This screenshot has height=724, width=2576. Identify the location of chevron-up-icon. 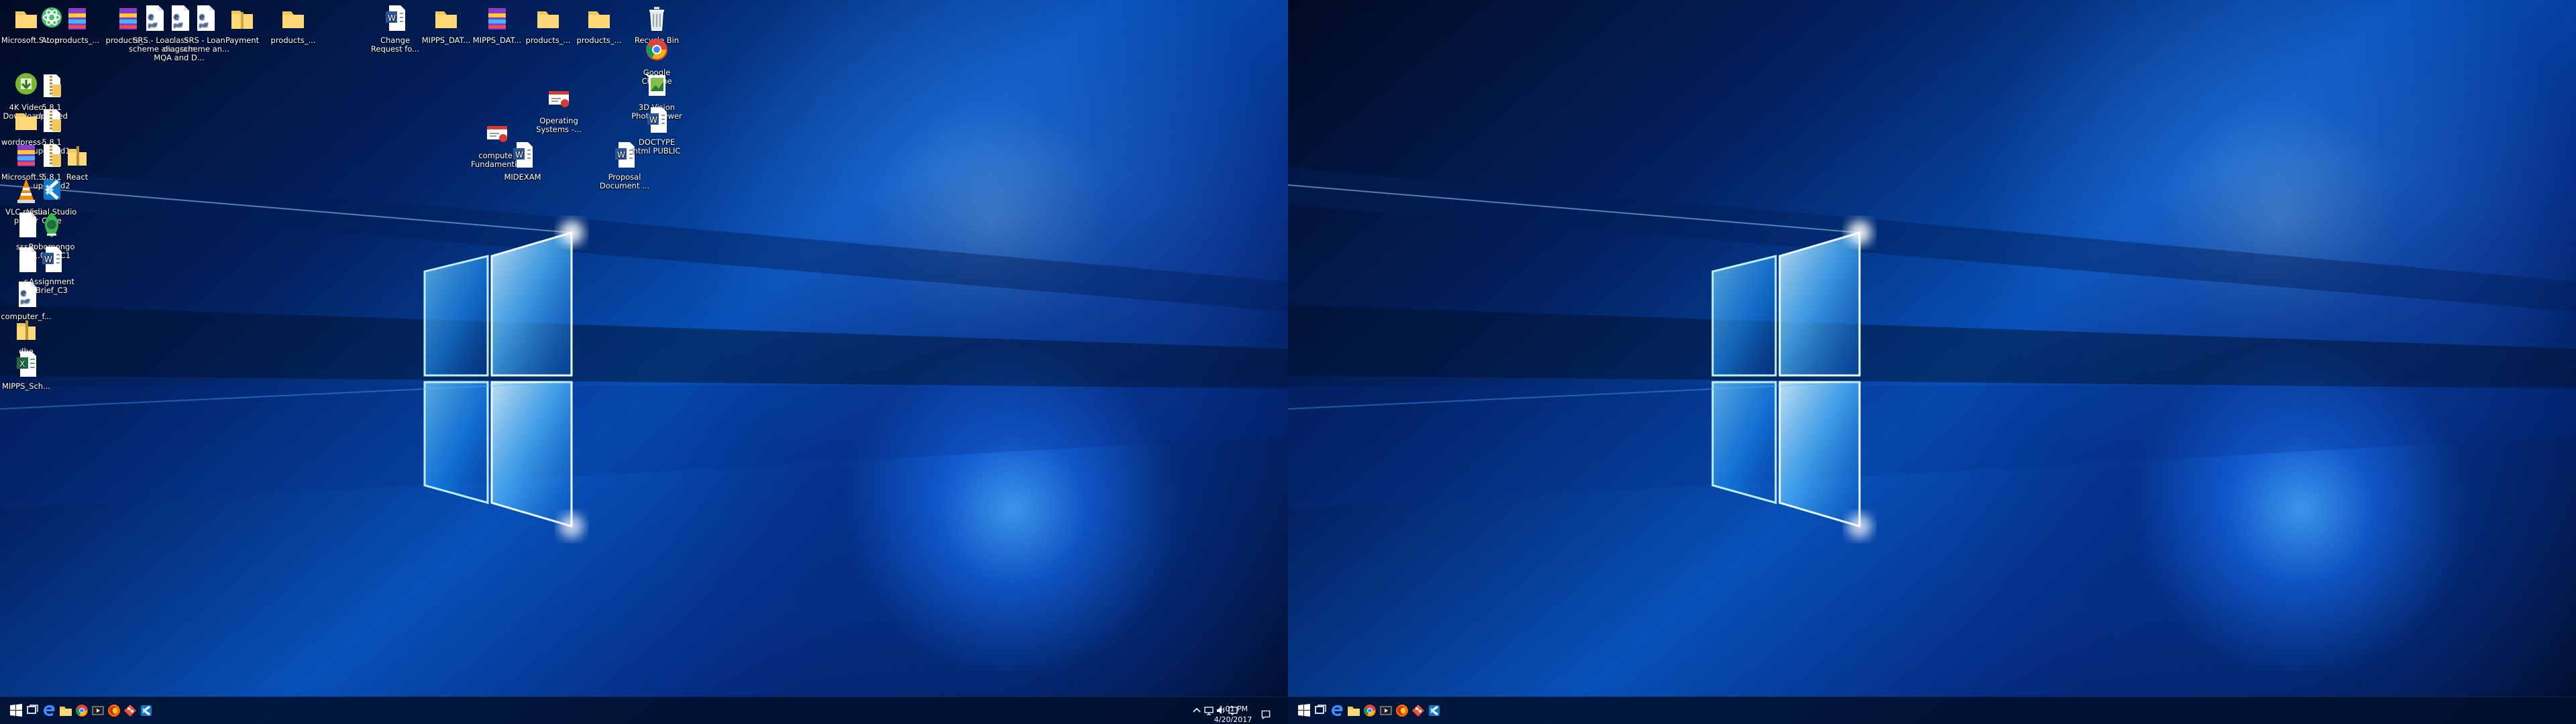
(1197, 710).